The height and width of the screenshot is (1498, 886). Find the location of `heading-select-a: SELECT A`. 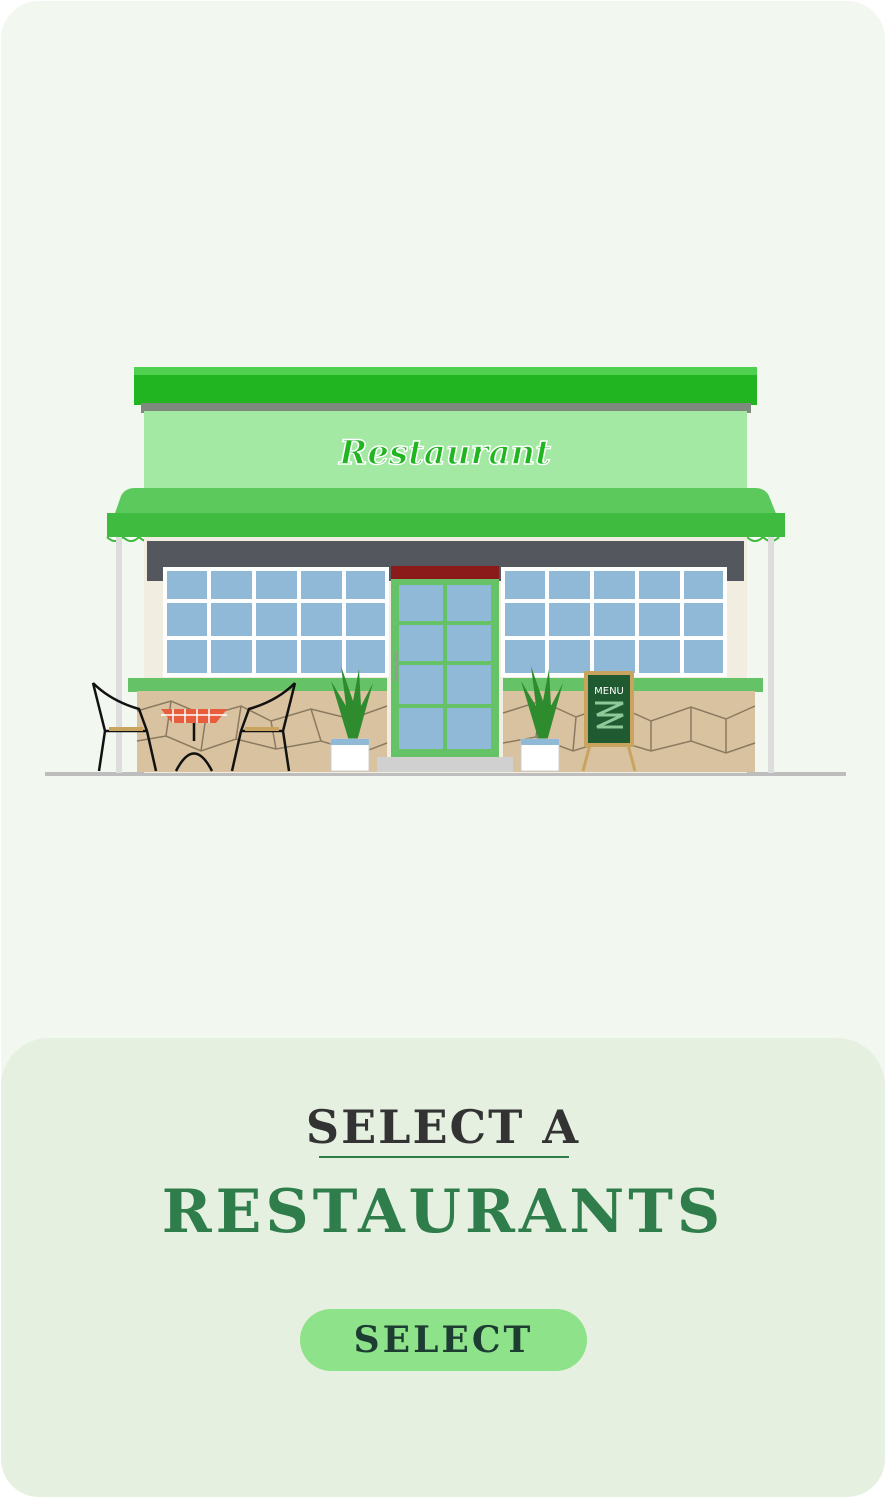

heading-select-a: SELECT A is located at coordinates (443, 1127).